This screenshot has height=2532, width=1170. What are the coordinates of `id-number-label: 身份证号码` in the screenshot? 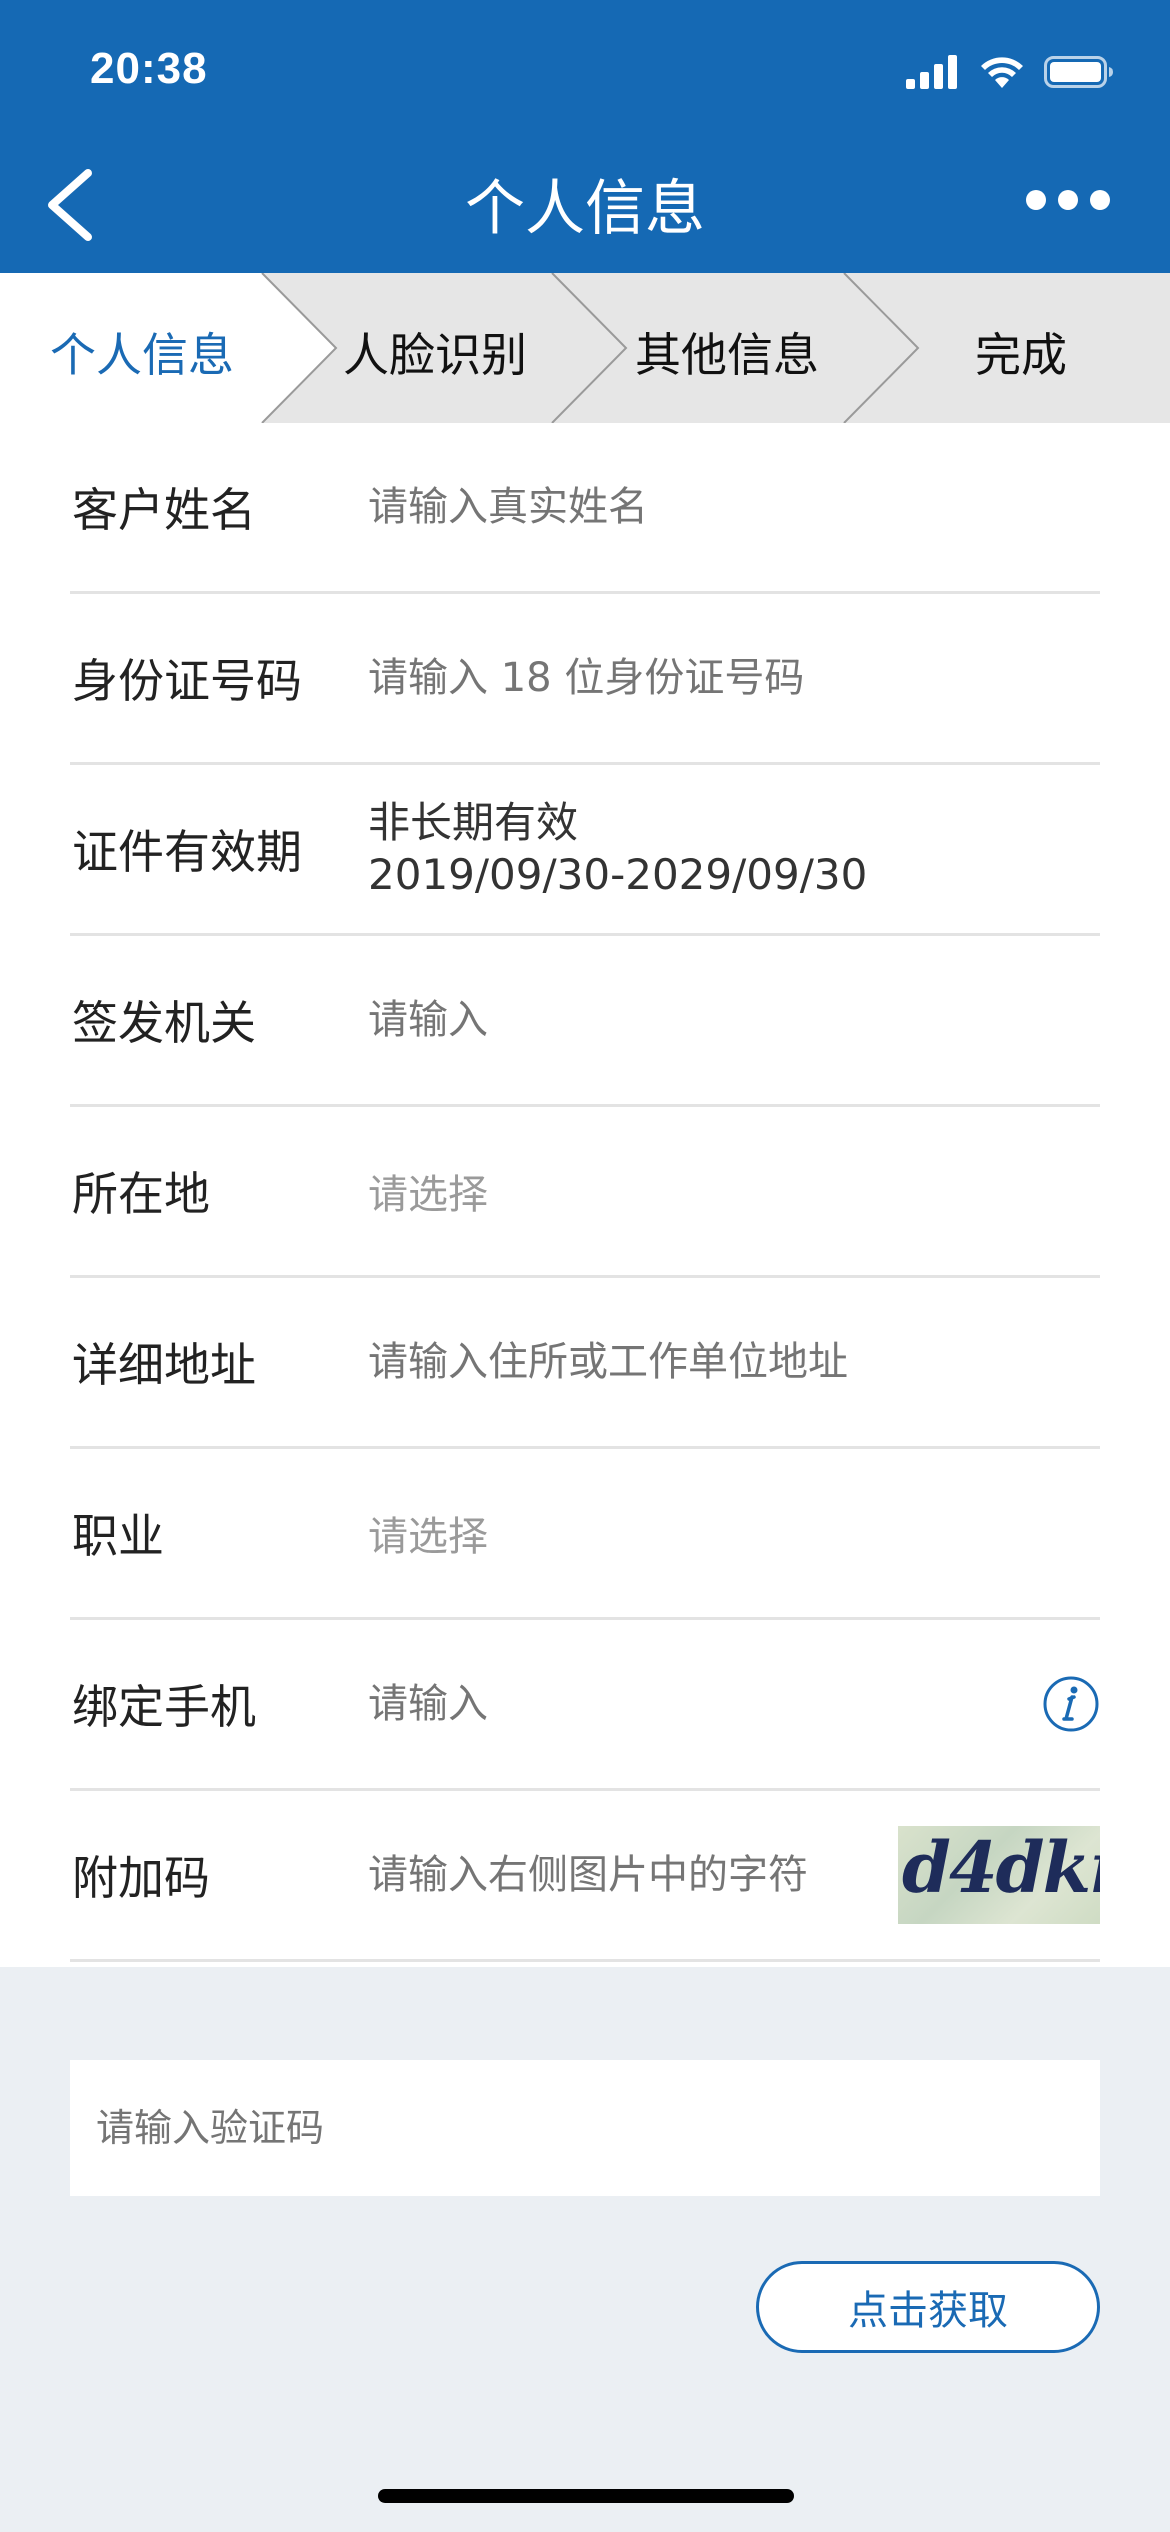 It's located at (187, 681).